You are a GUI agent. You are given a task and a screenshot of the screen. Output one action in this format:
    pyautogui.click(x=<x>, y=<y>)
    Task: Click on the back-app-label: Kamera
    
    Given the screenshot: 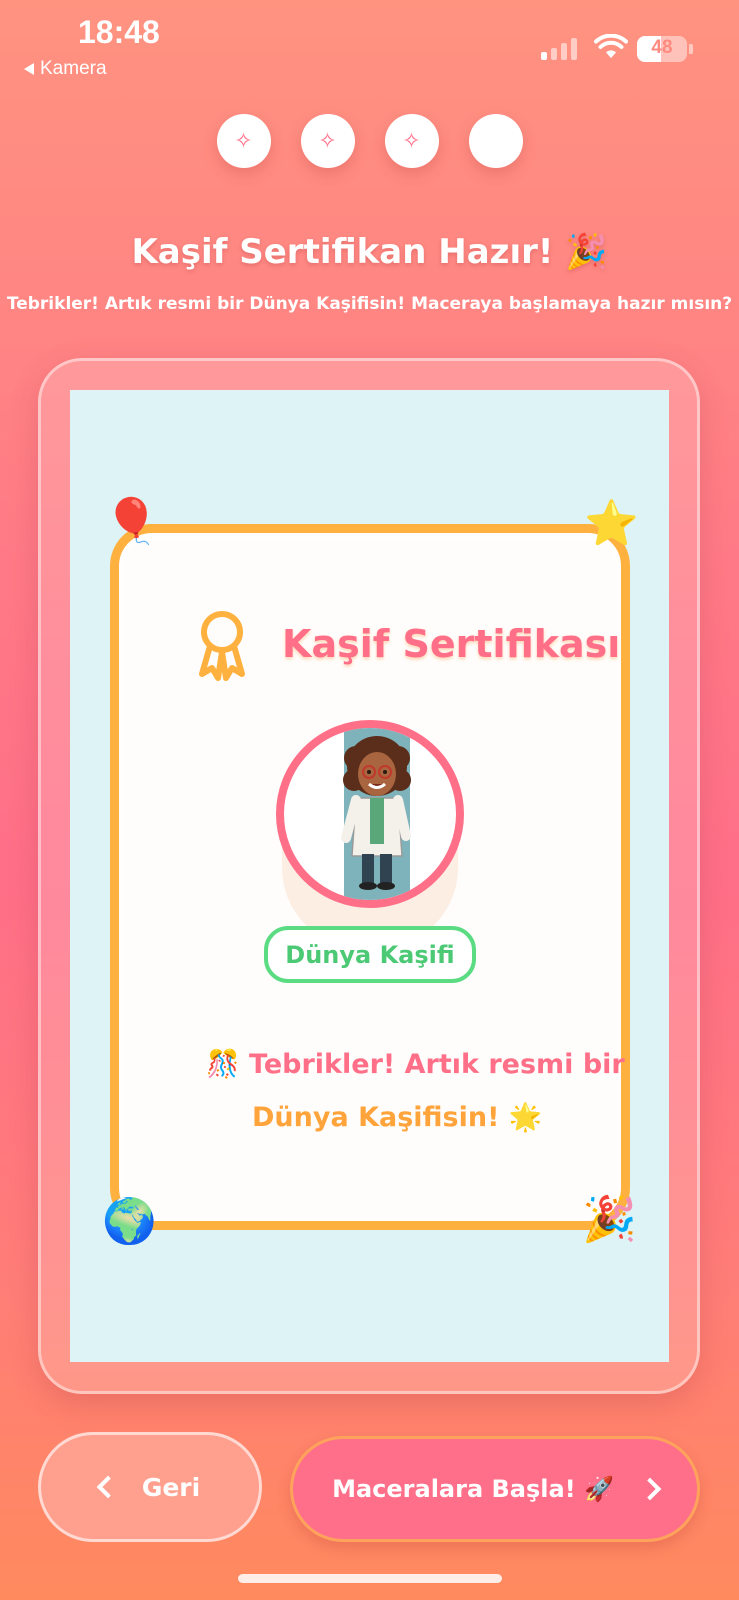 What is the action you would take?
    pyautogui.click(x=73, y=68)
    